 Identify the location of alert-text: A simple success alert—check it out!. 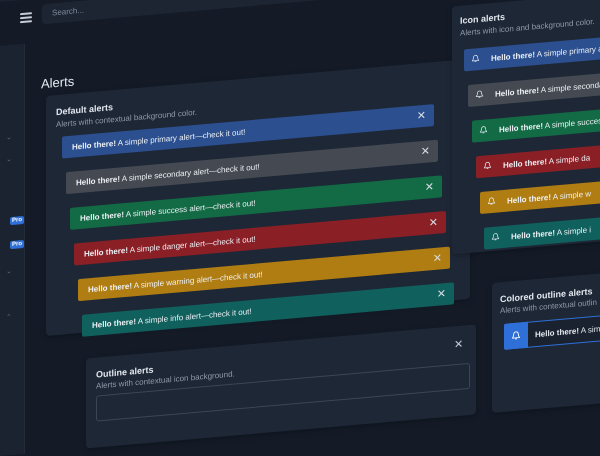
(190, 209).